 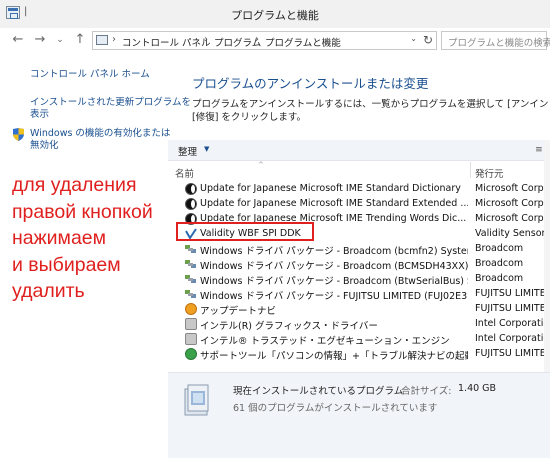 I want to click on title-bar: | プログラムと機能, so click(x=275, y=14).